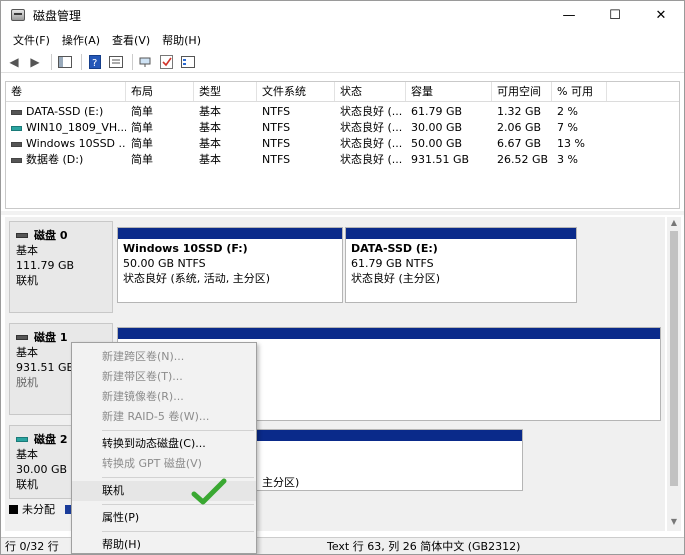 The width and height of the screenshot is (685, 555). I want to click on volume-name: 数据卷 (D:), so click(55, 159).